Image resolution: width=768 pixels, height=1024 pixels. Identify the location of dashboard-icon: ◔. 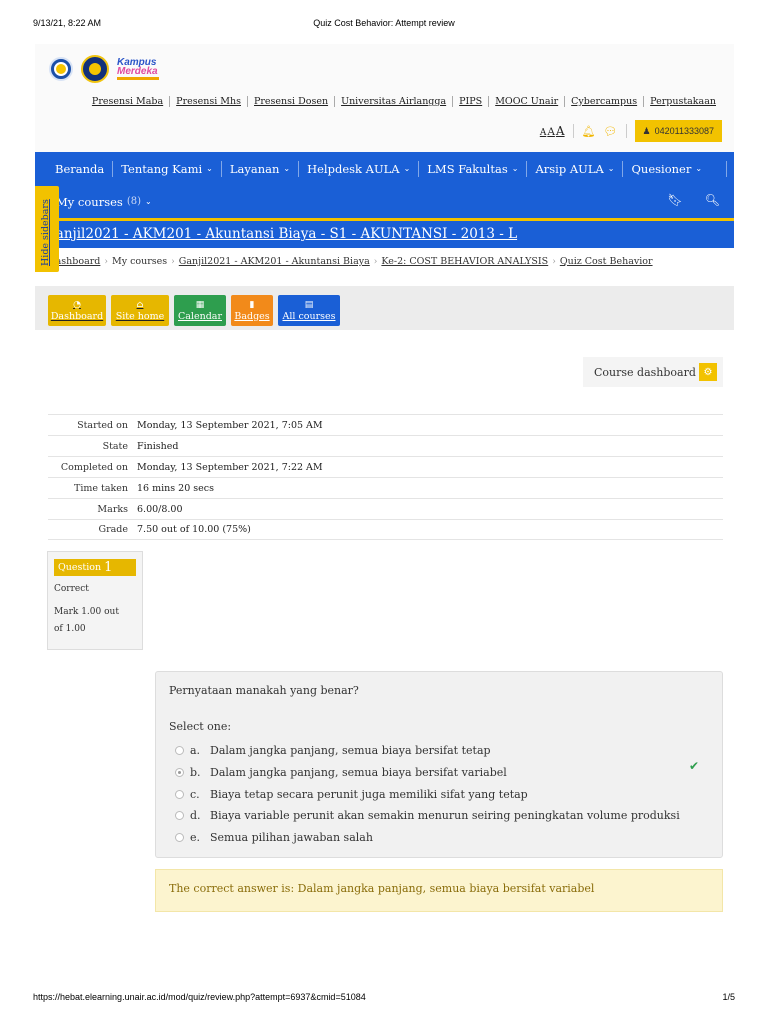
(77, 304).